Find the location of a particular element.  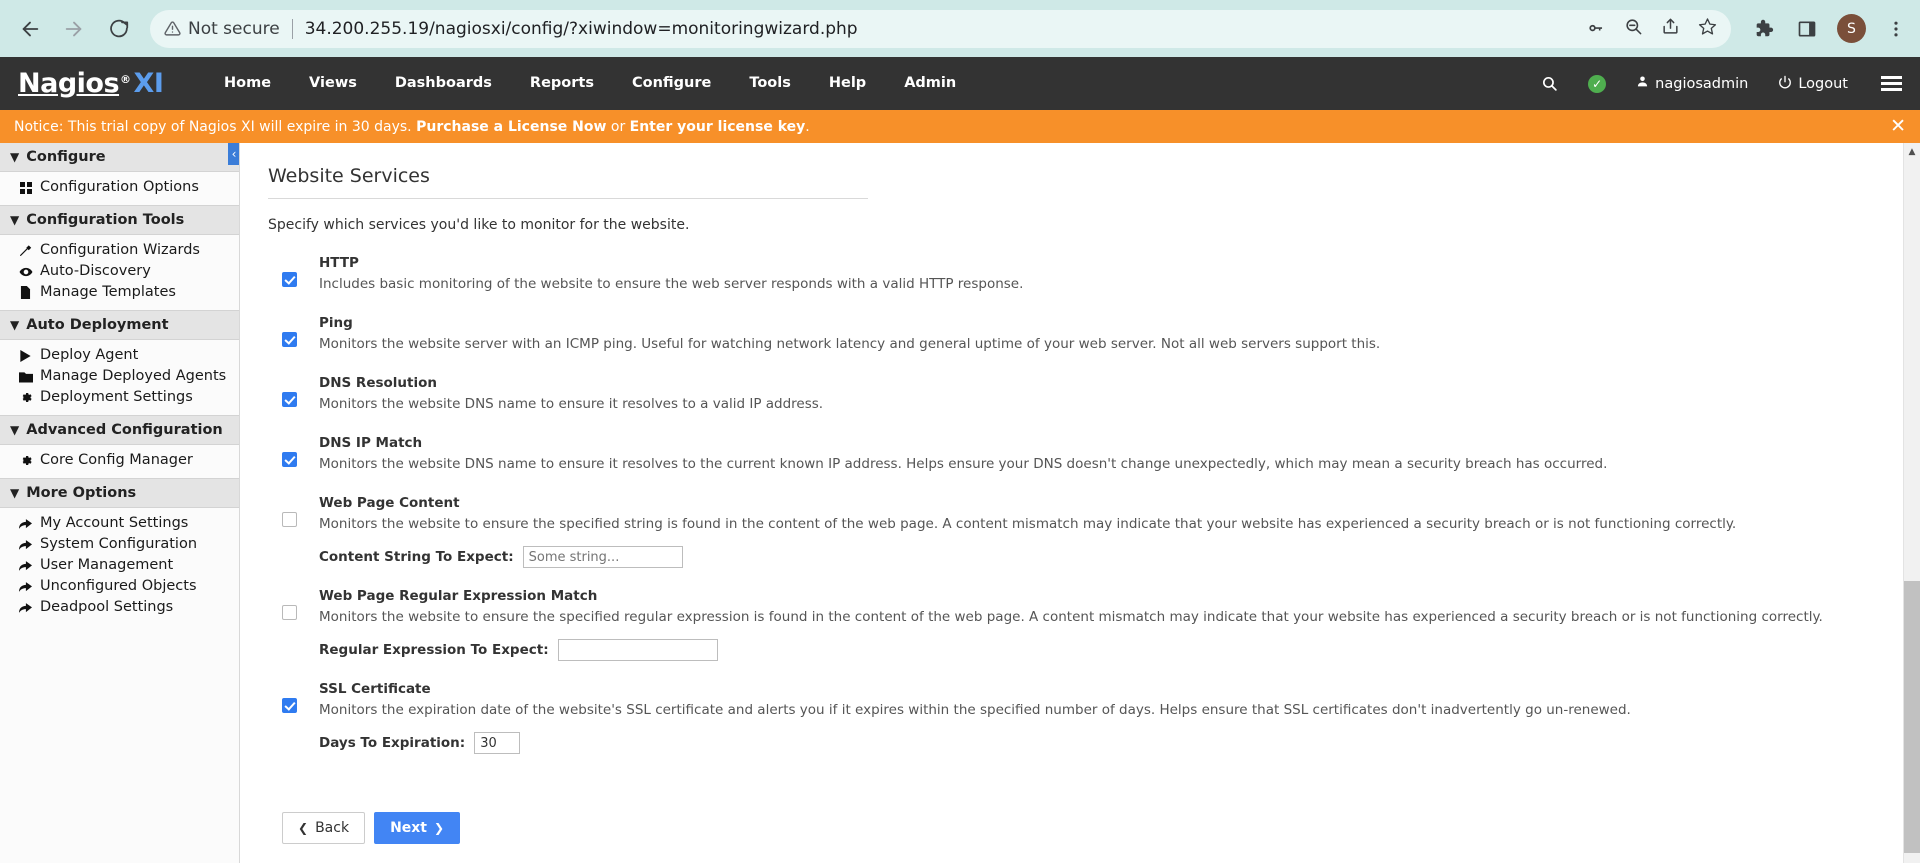

back-button: ❮ Back is located at coordinates (324, 828).